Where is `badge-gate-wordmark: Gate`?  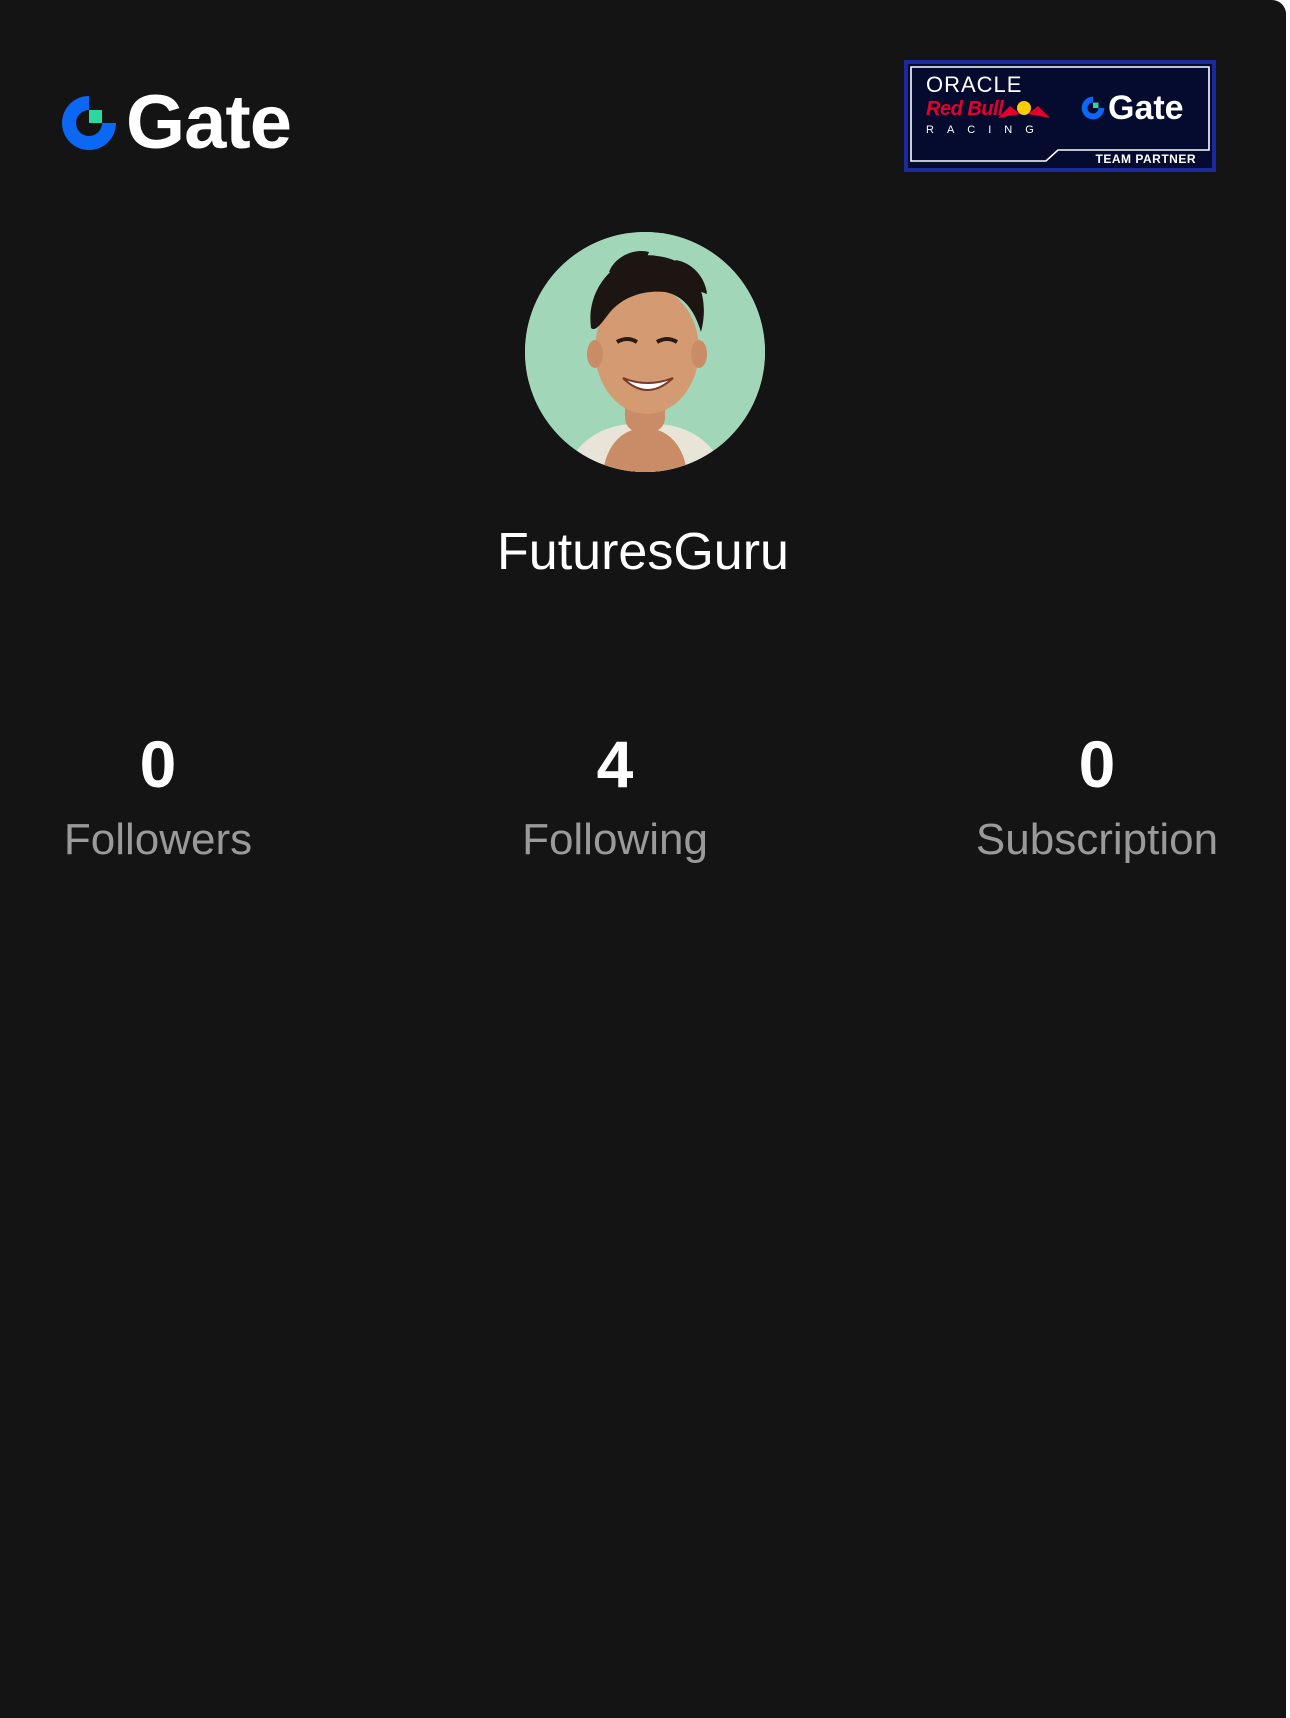 badge-gate-wordmark: Gate is located at coordinates (1146, 108).